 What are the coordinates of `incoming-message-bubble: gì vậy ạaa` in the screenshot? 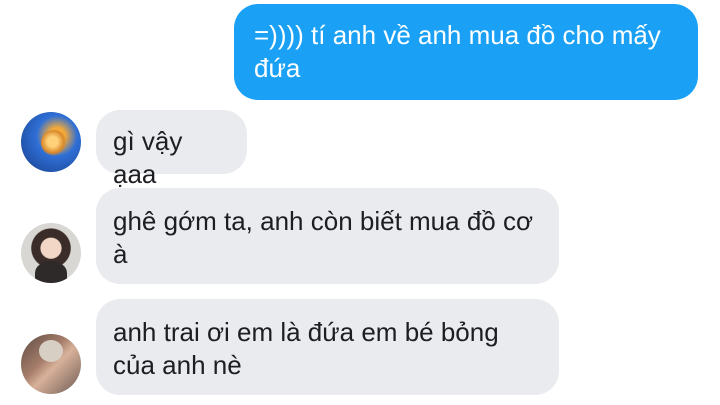 It's located at (171, 149).